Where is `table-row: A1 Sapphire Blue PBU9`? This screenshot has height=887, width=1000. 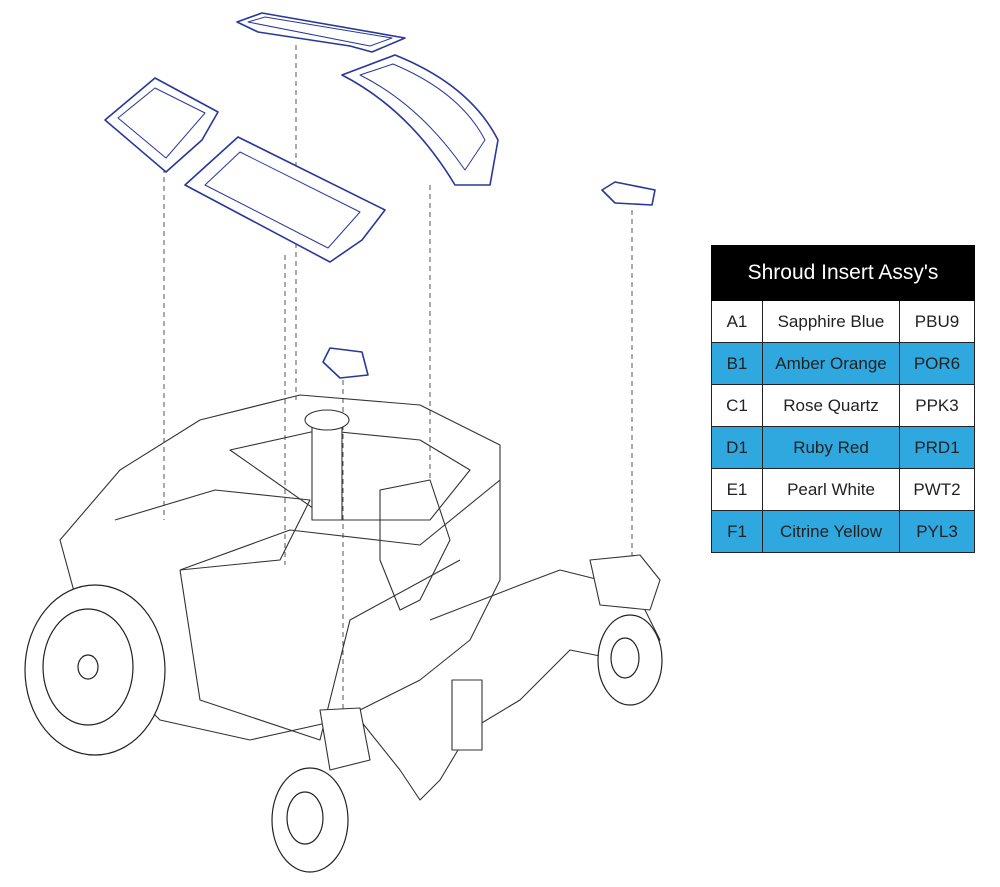 table-row: A1 Sapphire Blue PBU9 is located at coordinates (843, 321).